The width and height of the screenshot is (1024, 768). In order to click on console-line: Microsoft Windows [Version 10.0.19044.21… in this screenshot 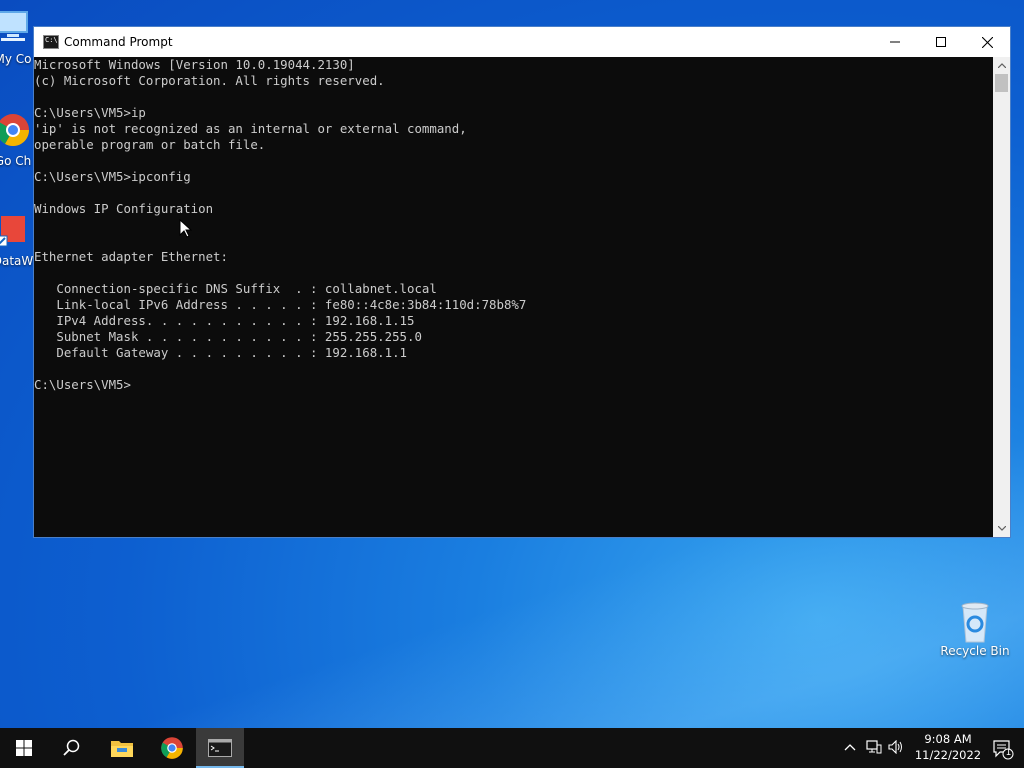, I will do `click(194, 64)`.